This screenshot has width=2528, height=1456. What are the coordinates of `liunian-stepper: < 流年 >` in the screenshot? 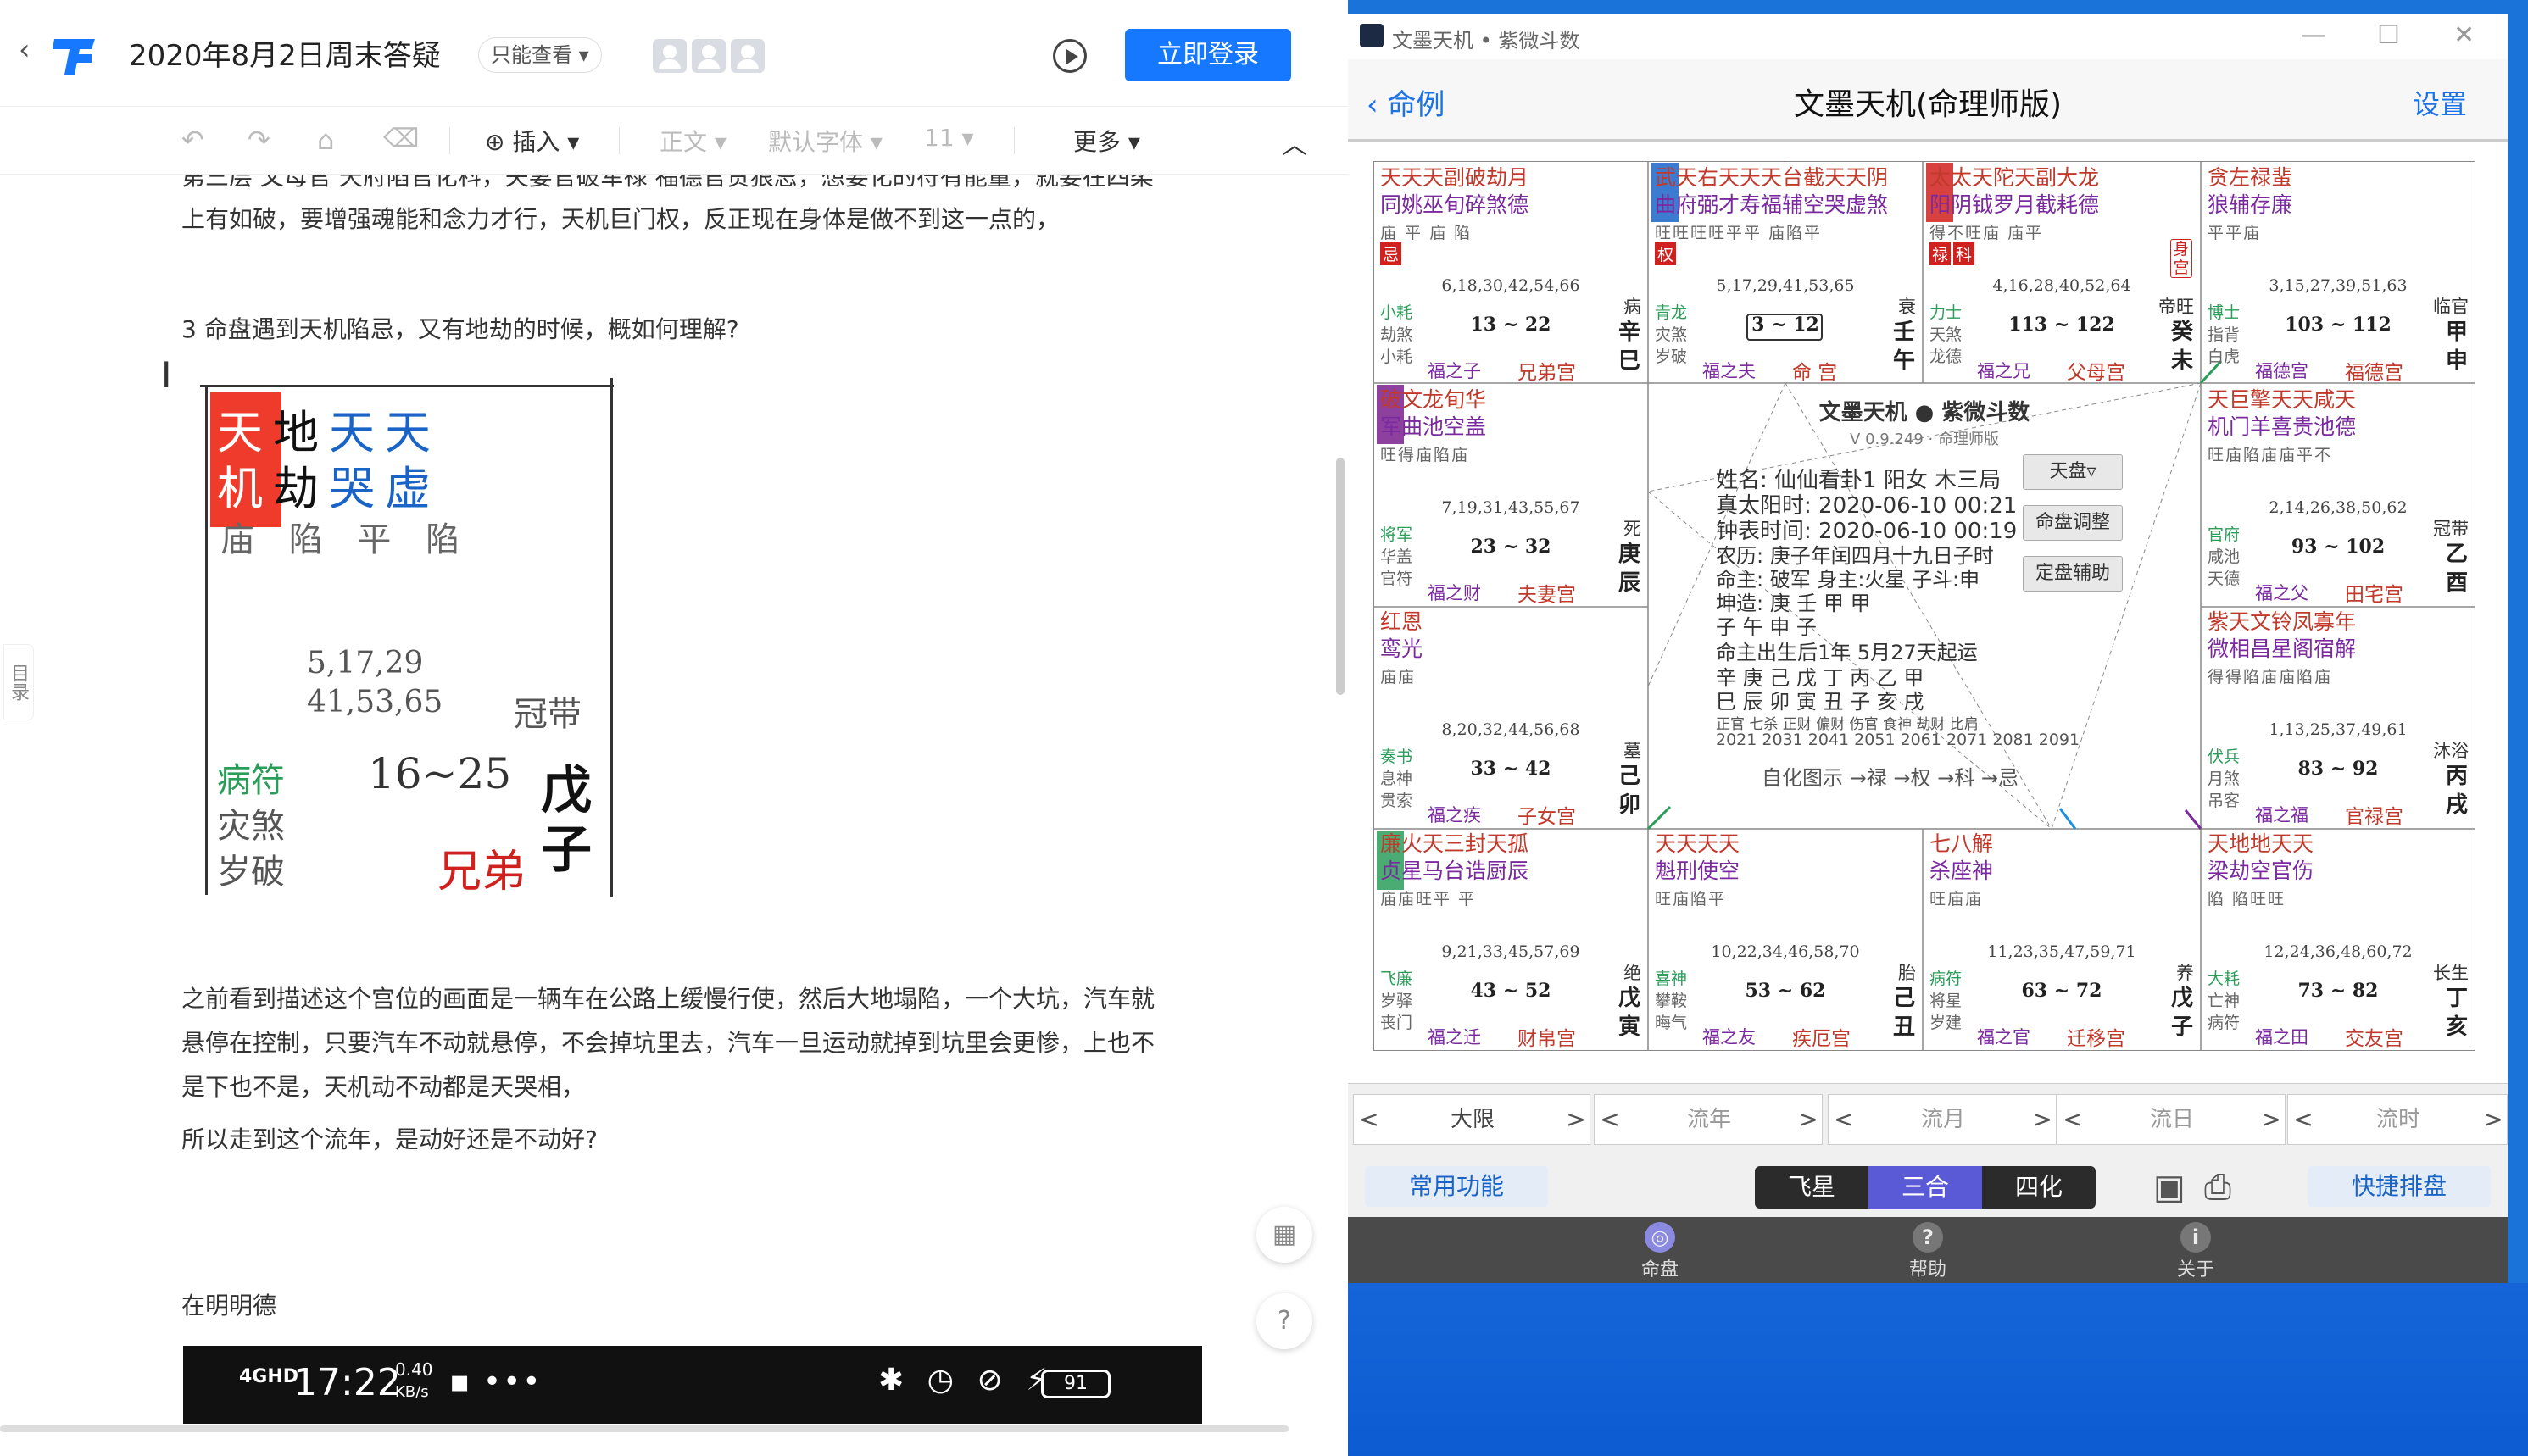 It's located at (1708, 1120).